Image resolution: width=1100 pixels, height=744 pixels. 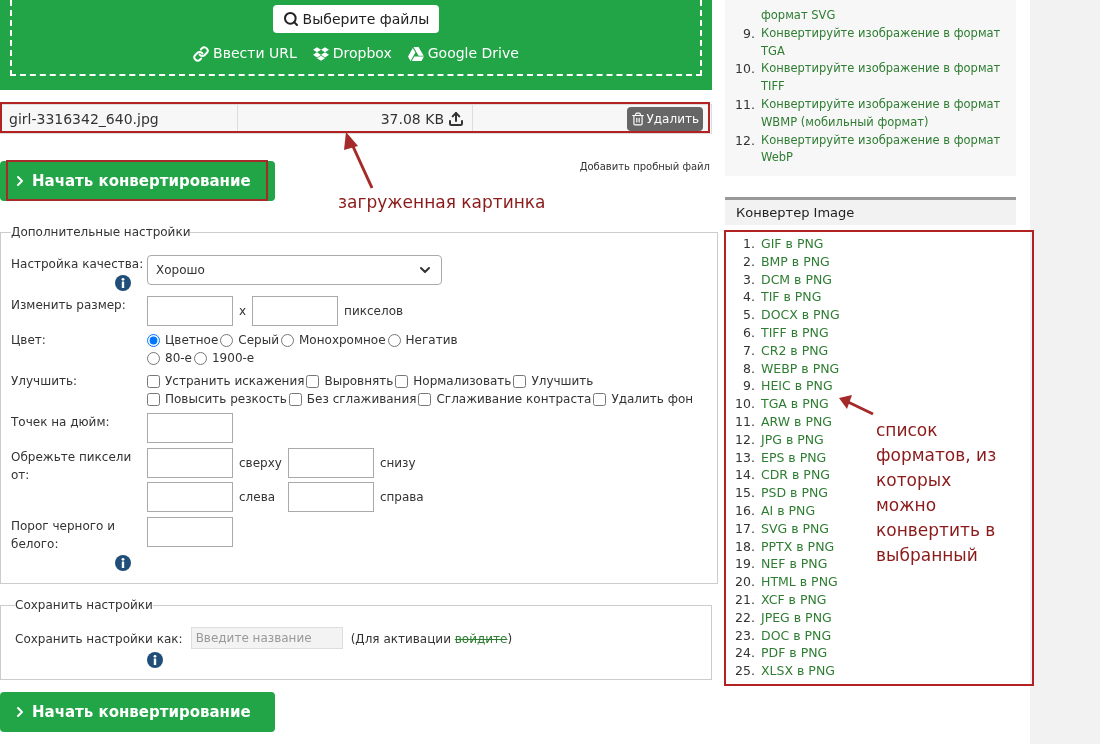 I want to click on option-label: Выровнять, so click(x=359, y=381).